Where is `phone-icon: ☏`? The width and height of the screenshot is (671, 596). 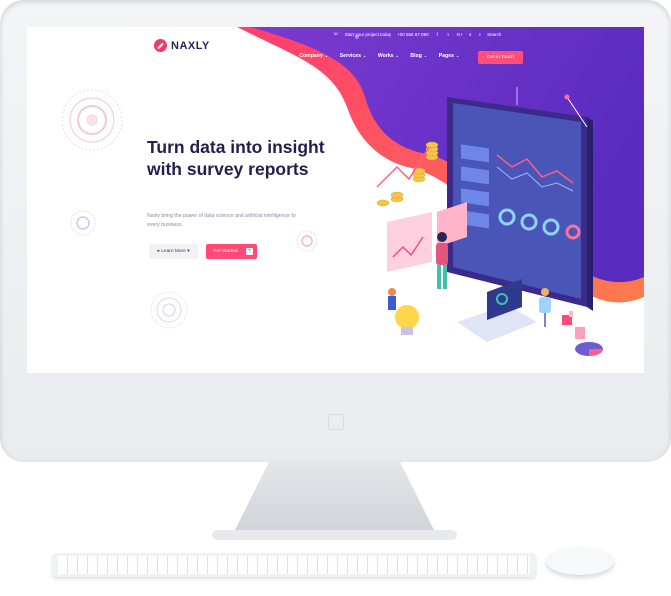 phone-icon: ☏ is located at coordinates (336, 33).